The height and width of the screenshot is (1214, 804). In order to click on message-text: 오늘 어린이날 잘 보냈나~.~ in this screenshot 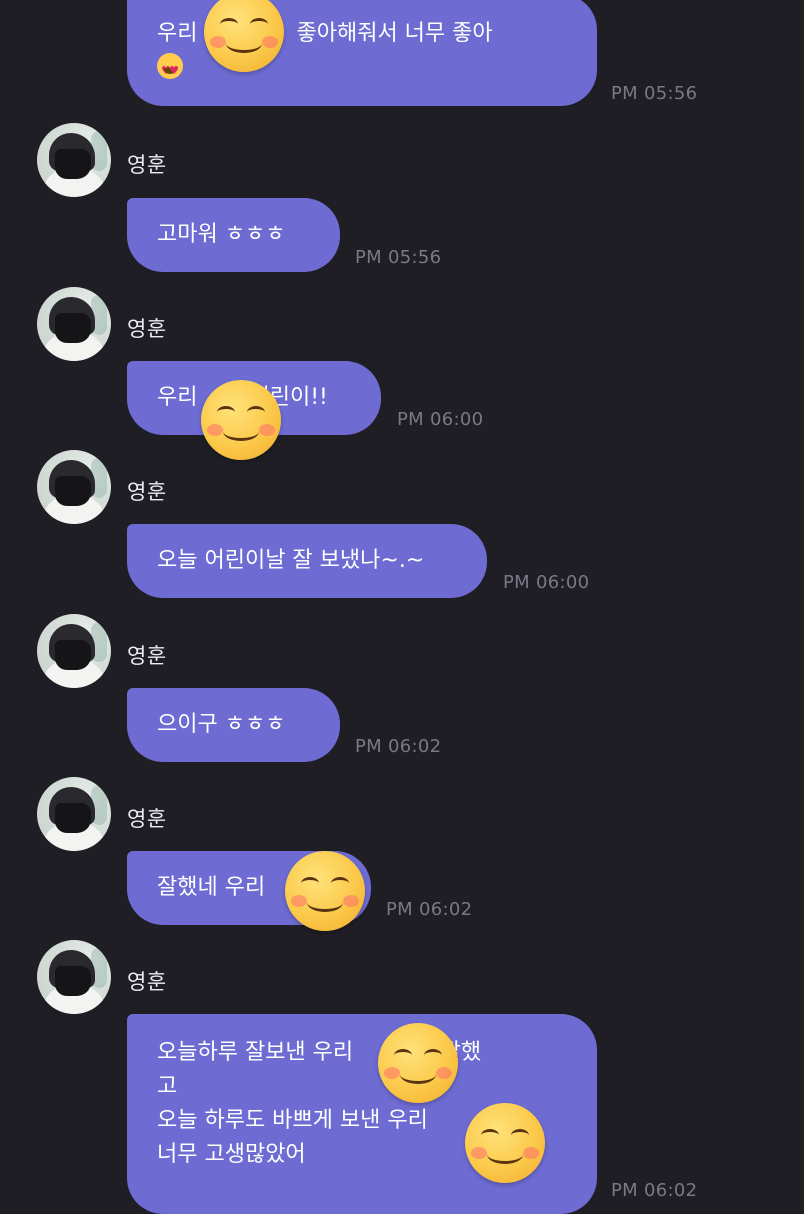, I will do `click(291, 560)`.